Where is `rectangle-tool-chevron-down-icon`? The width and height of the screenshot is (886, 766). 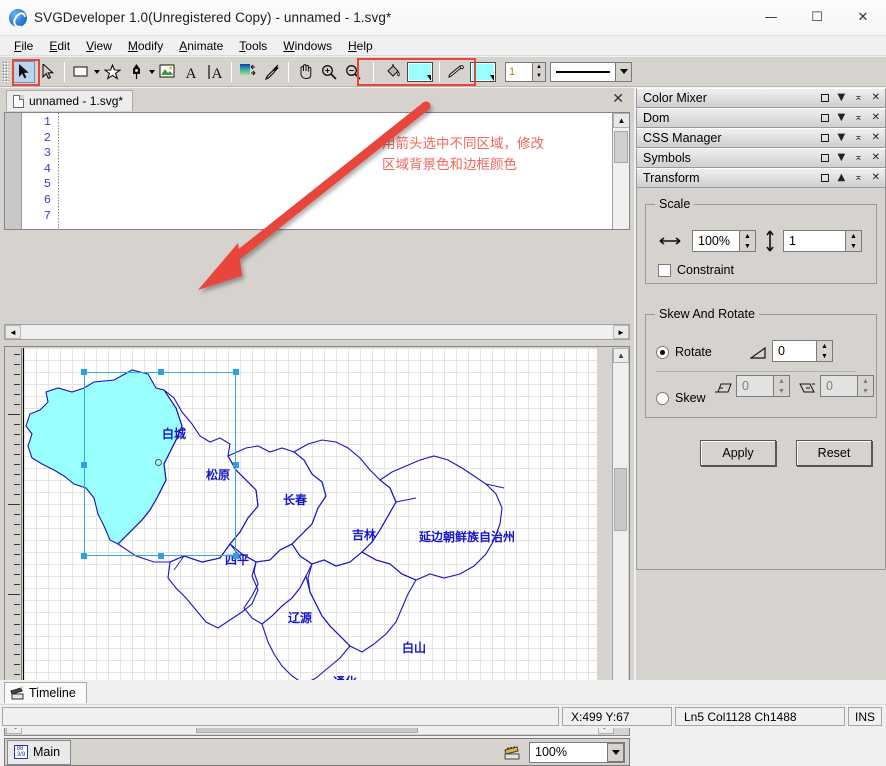 rectangle-tool-chevron-down-icon is located at coordinates (97, 71).